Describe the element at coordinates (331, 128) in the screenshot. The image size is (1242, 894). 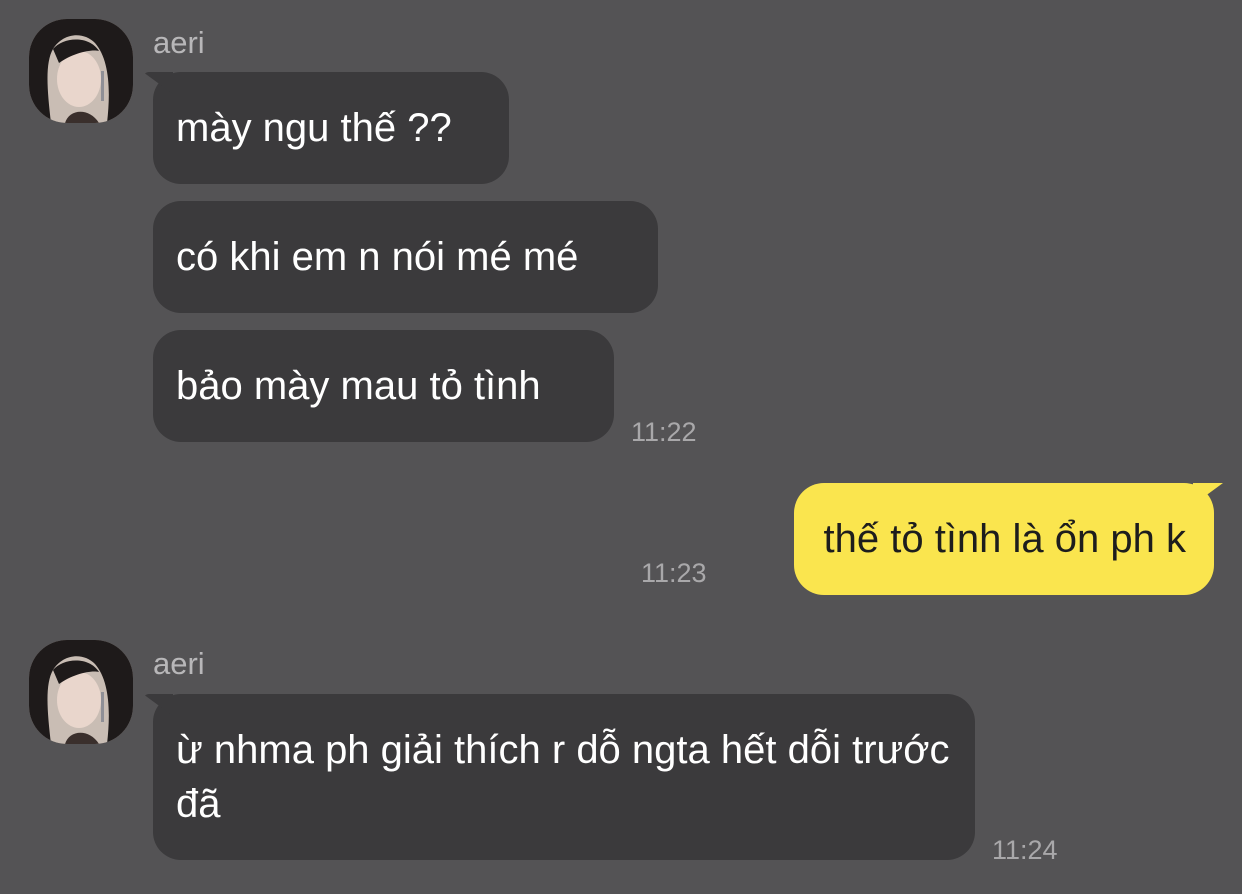
I see `message-bubble: mày ngu thế ??` at that location.